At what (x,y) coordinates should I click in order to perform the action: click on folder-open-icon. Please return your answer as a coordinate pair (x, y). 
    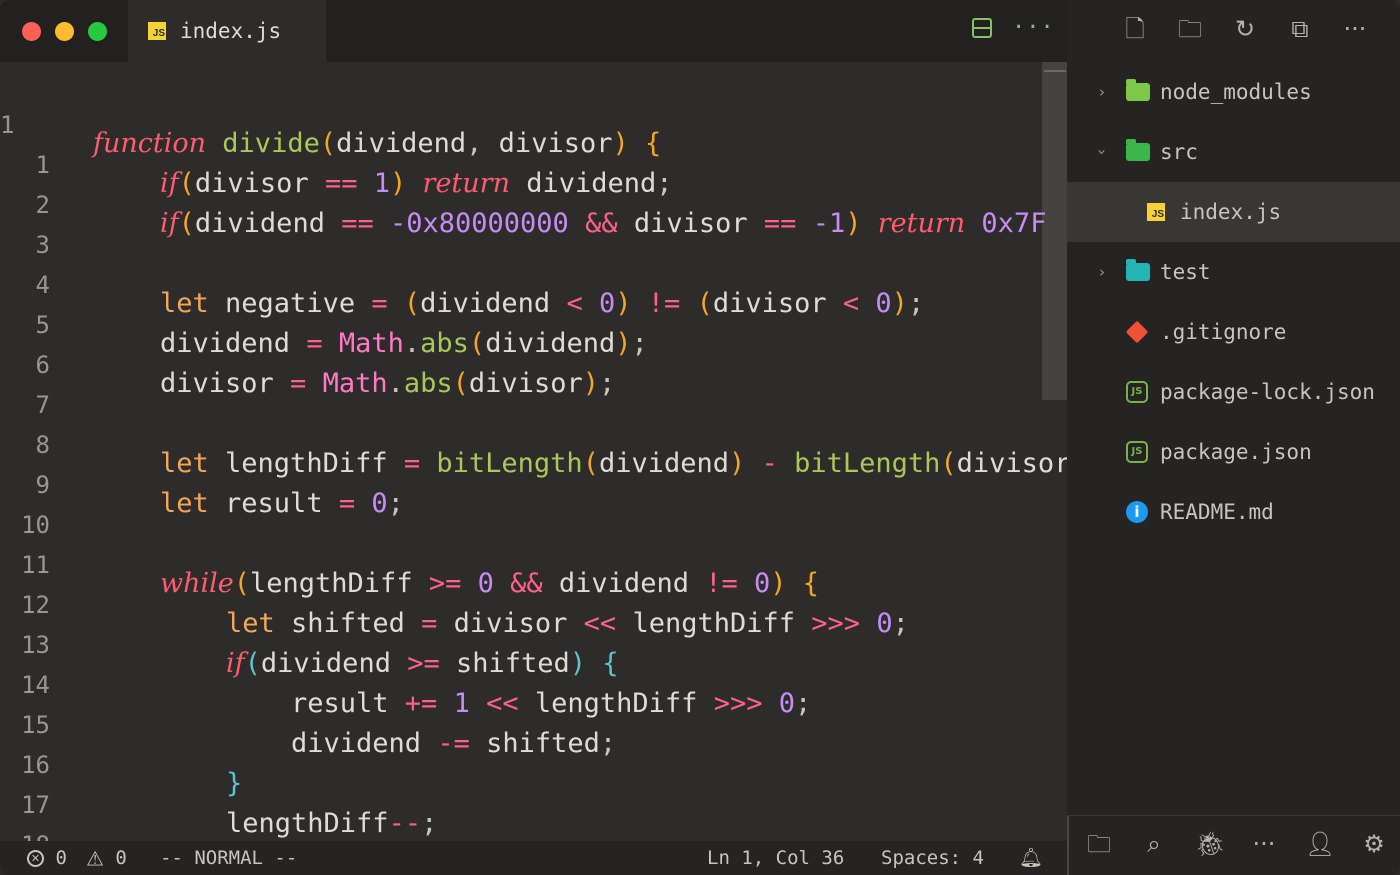
    Looking at the image, I should click on (1138, 150).